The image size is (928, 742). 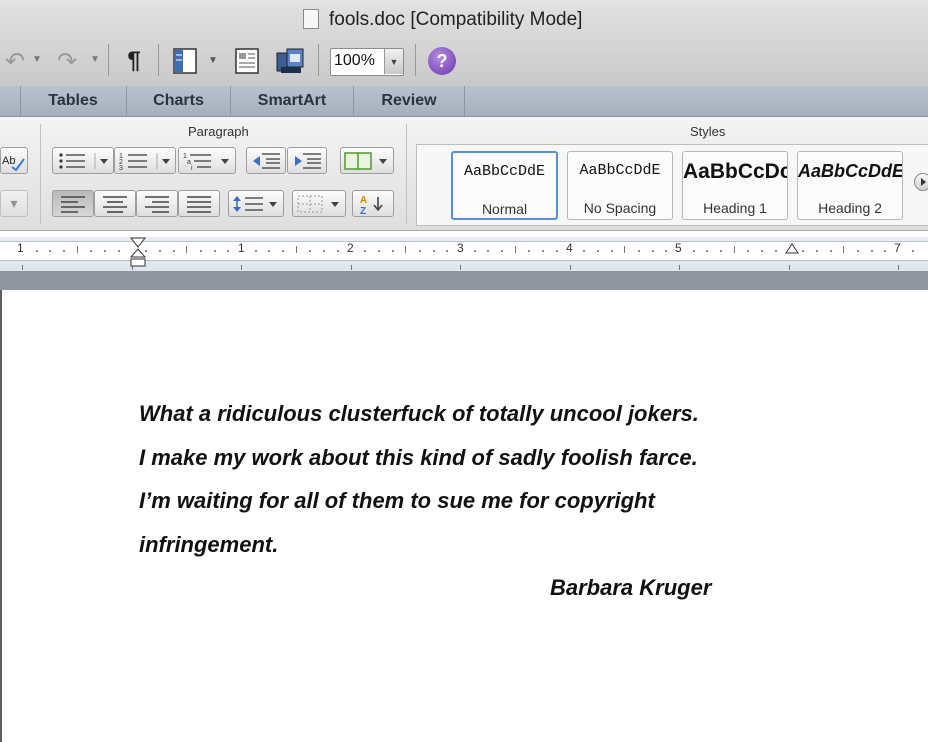 What do you see at coordinates (207, 160) in the screenshot?
I see `multilevel-list-button: 1ai` at bounding box center [207, 160].